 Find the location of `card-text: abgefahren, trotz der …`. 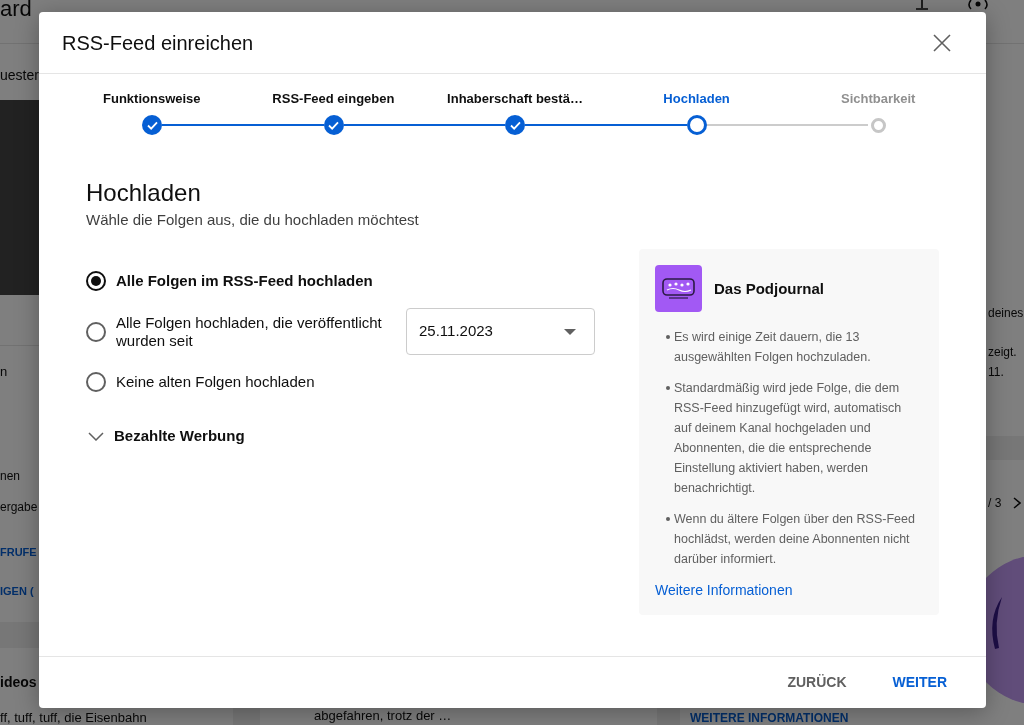

card-text: abgefahren, trotz der … is located at coordinates (383, 716).